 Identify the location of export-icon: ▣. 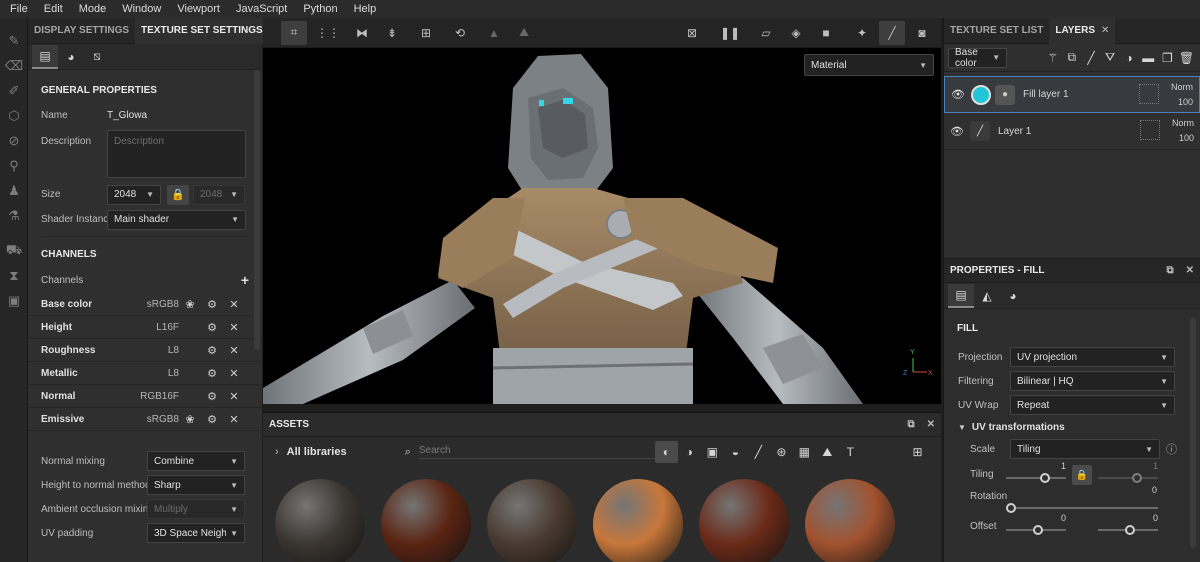
(14, 300).